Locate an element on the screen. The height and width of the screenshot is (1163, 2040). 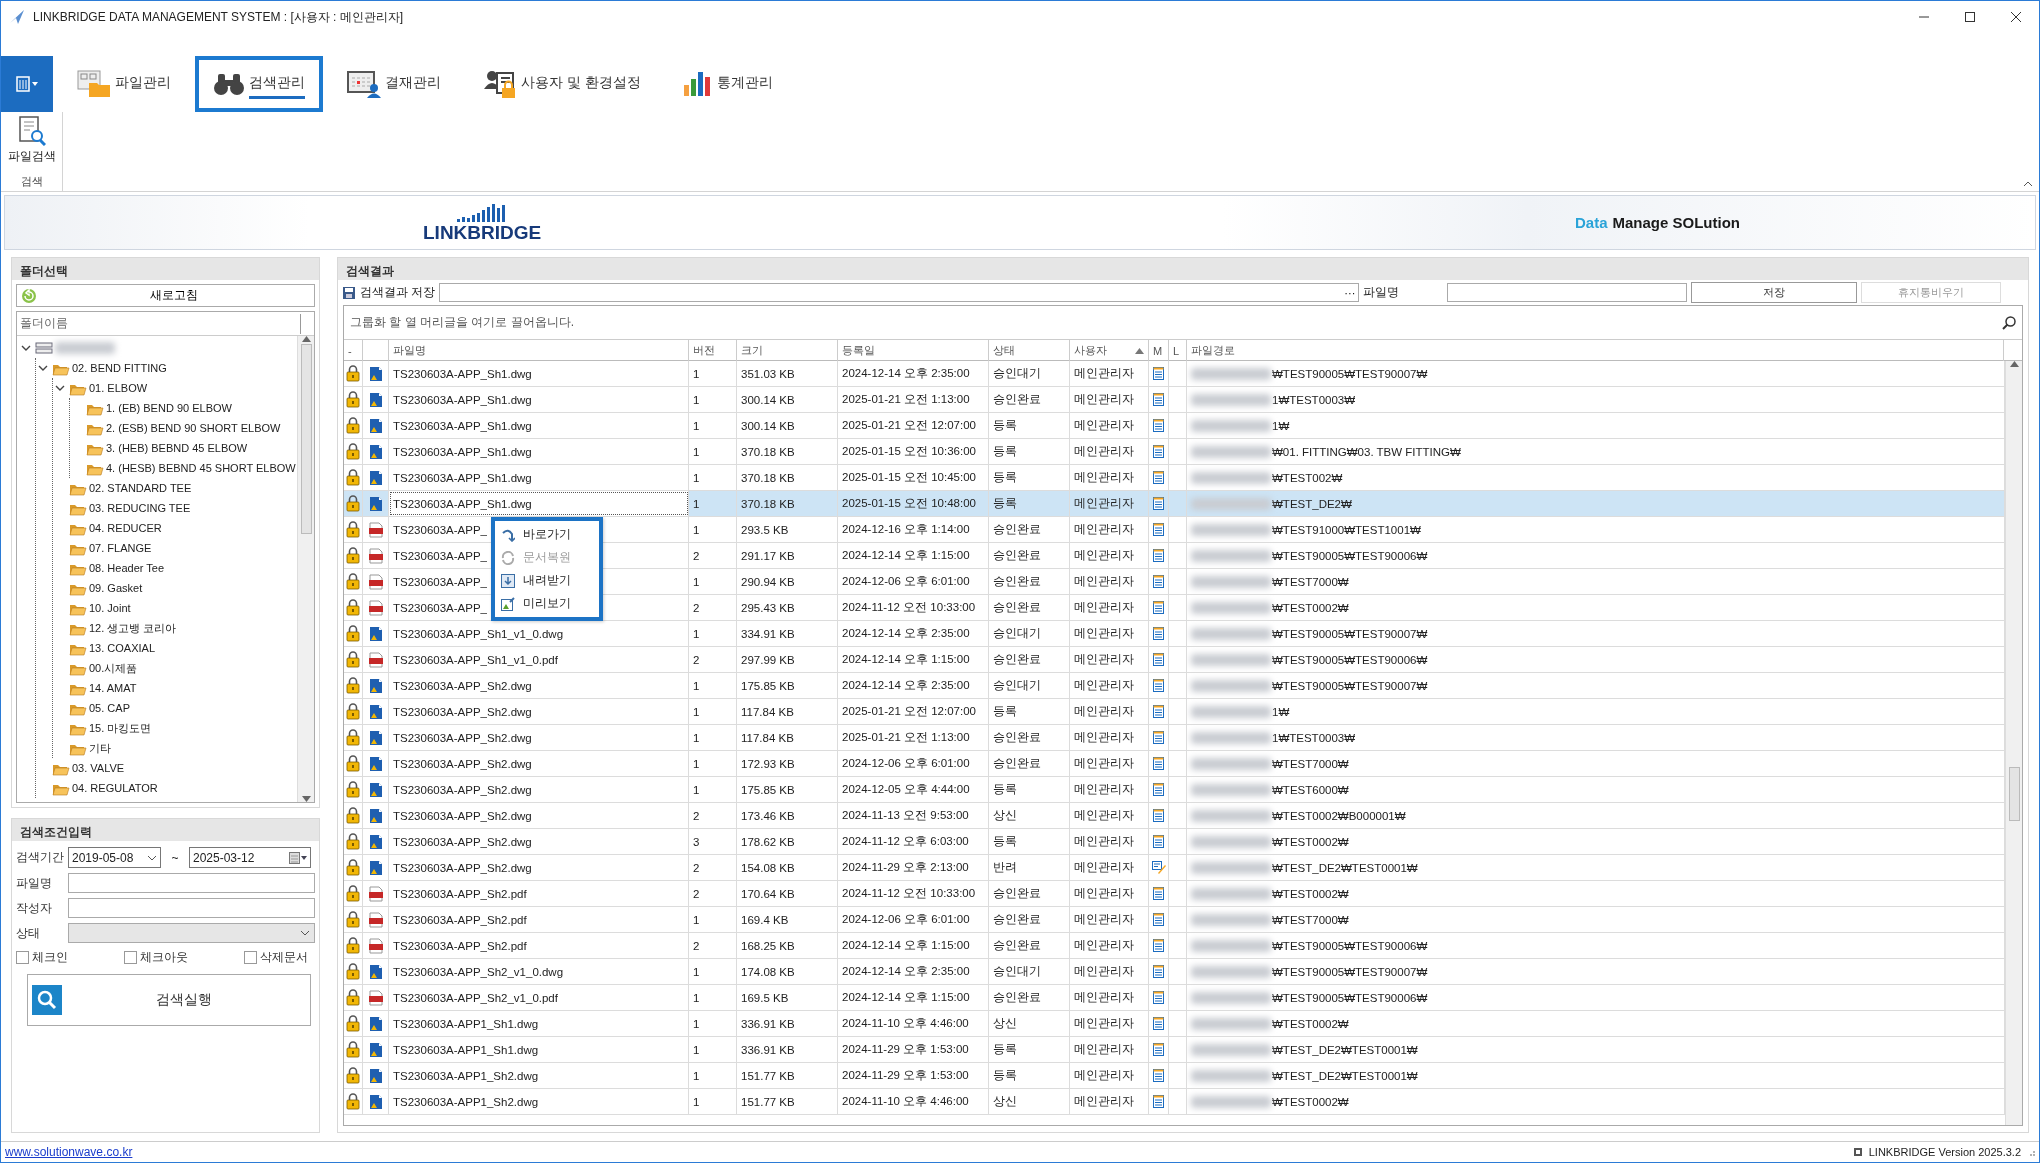
column-header: 버전 is located at coordinates (713, 350).